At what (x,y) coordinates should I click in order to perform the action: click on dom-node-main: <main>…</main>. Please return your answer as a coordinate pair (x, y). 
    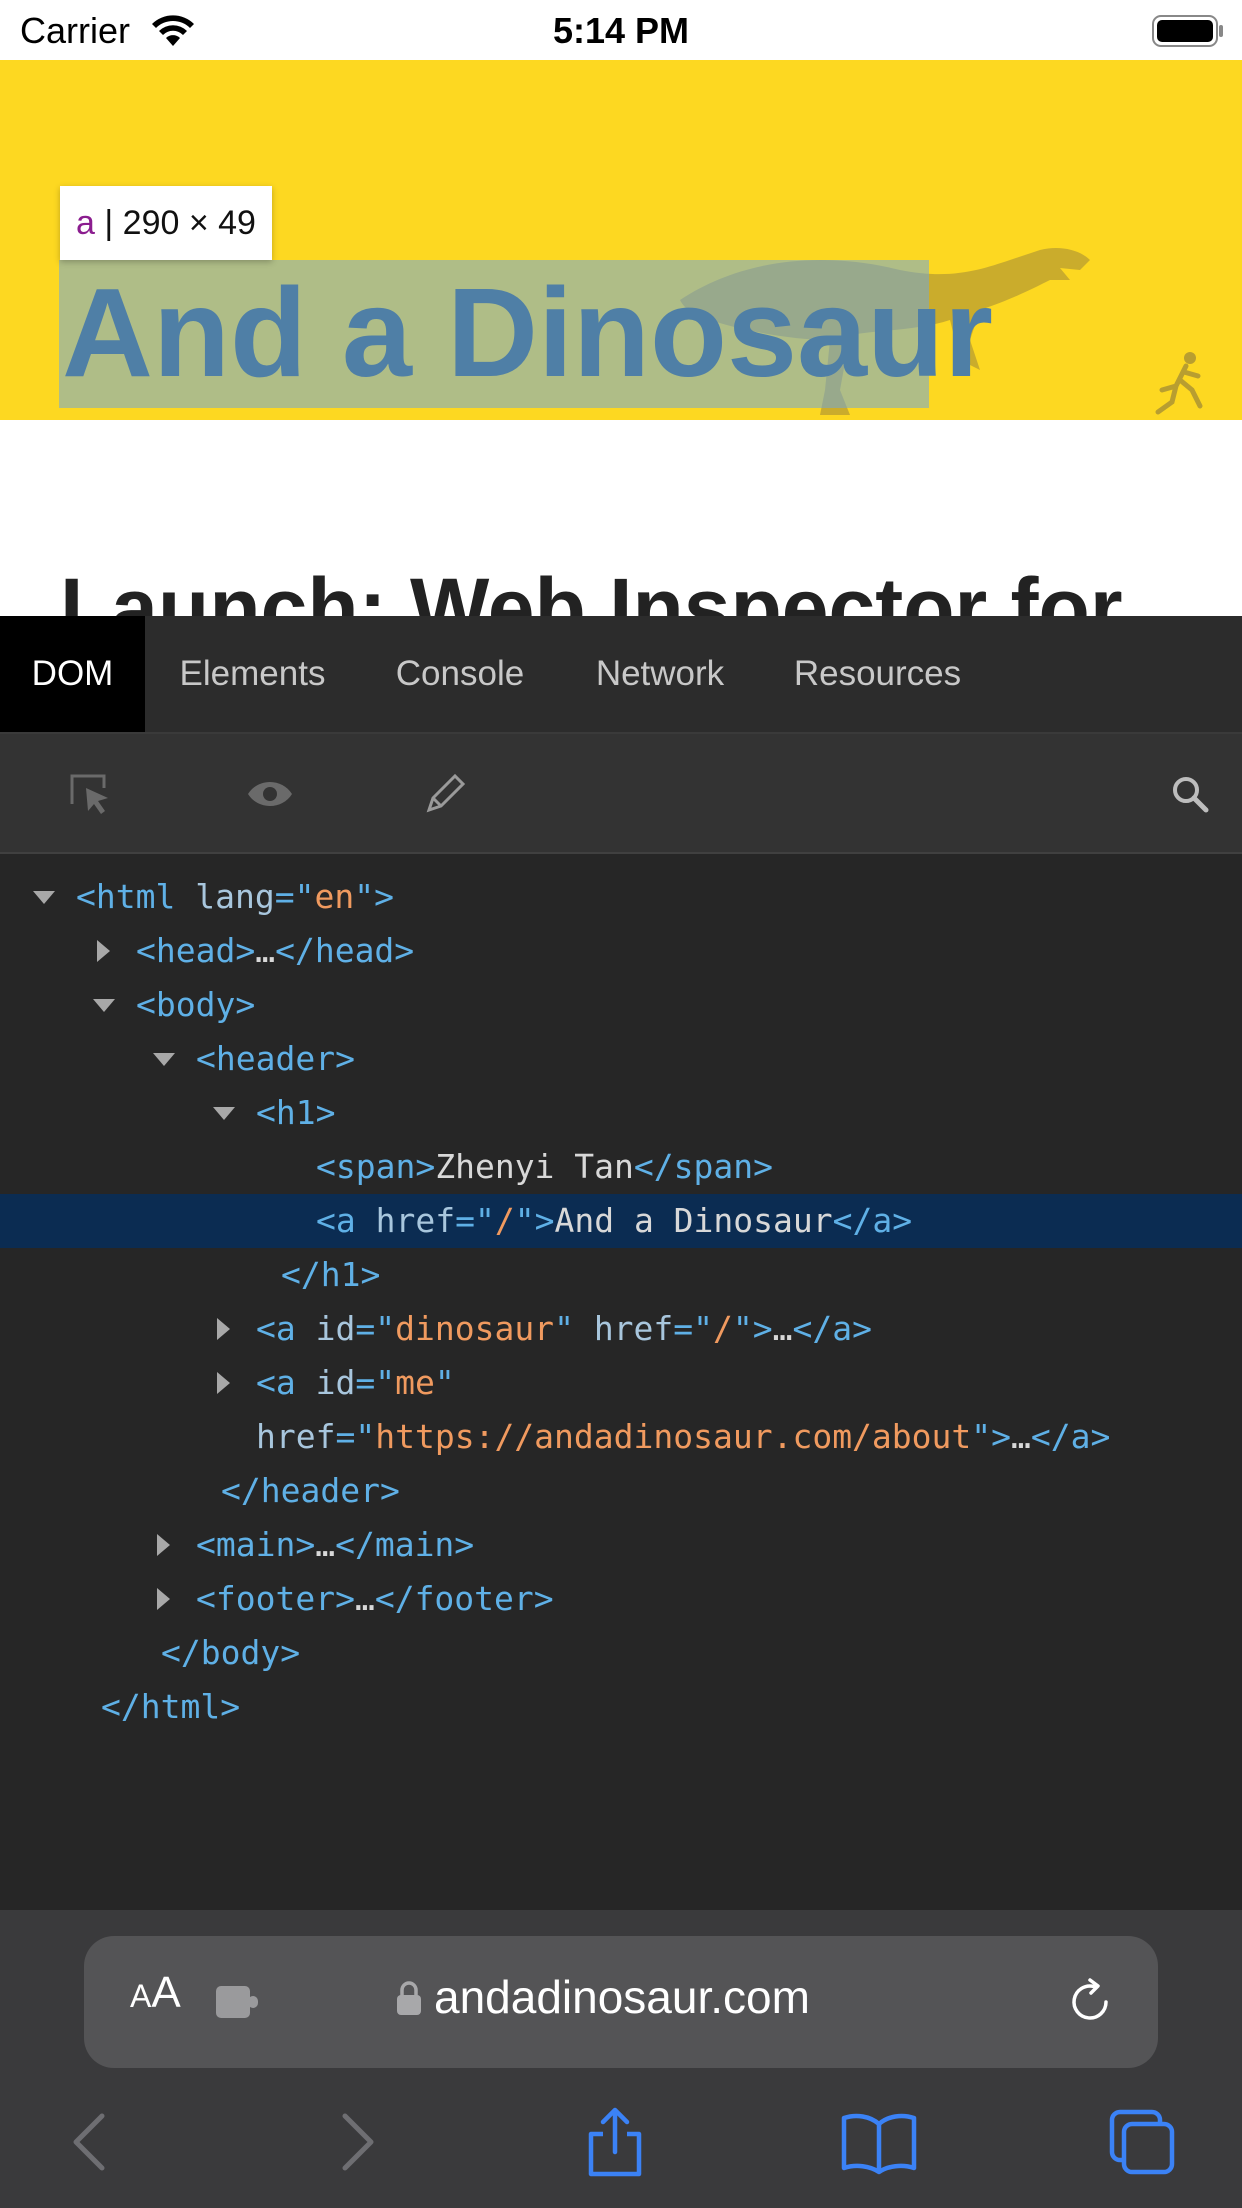
    Looking at the image, I should click on (621, 1545).